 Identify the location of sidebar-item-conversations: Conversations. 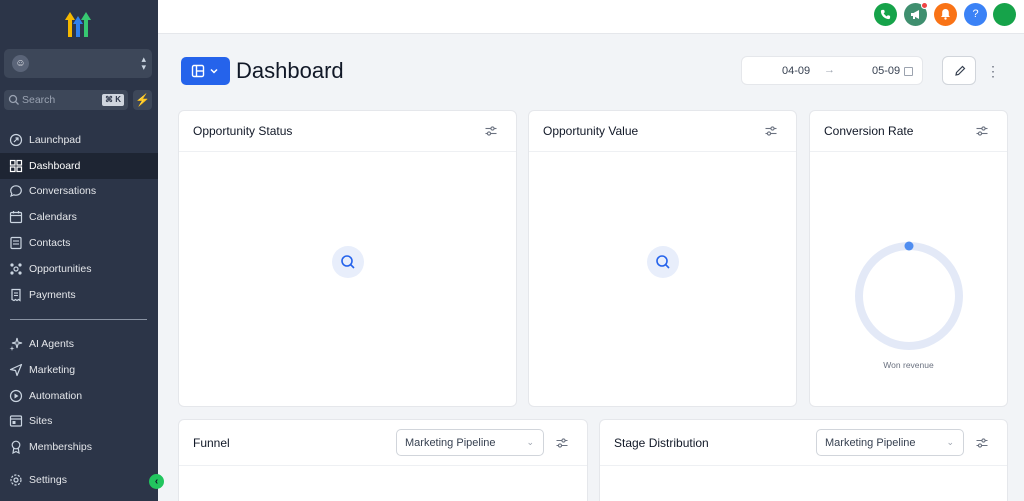
(79, 191).